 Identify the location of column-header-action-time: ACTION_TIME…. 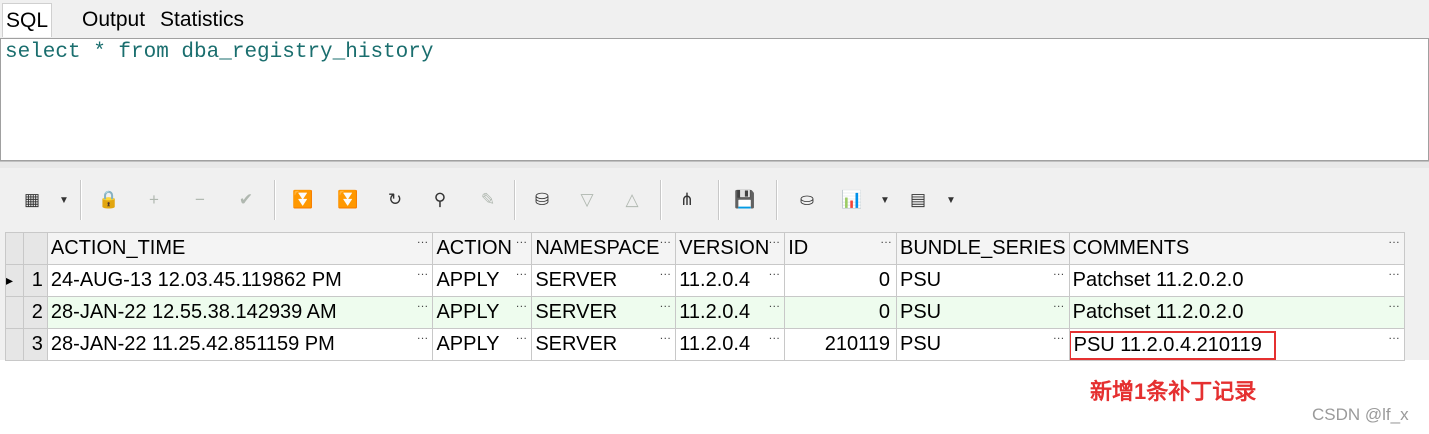
(240, 248).